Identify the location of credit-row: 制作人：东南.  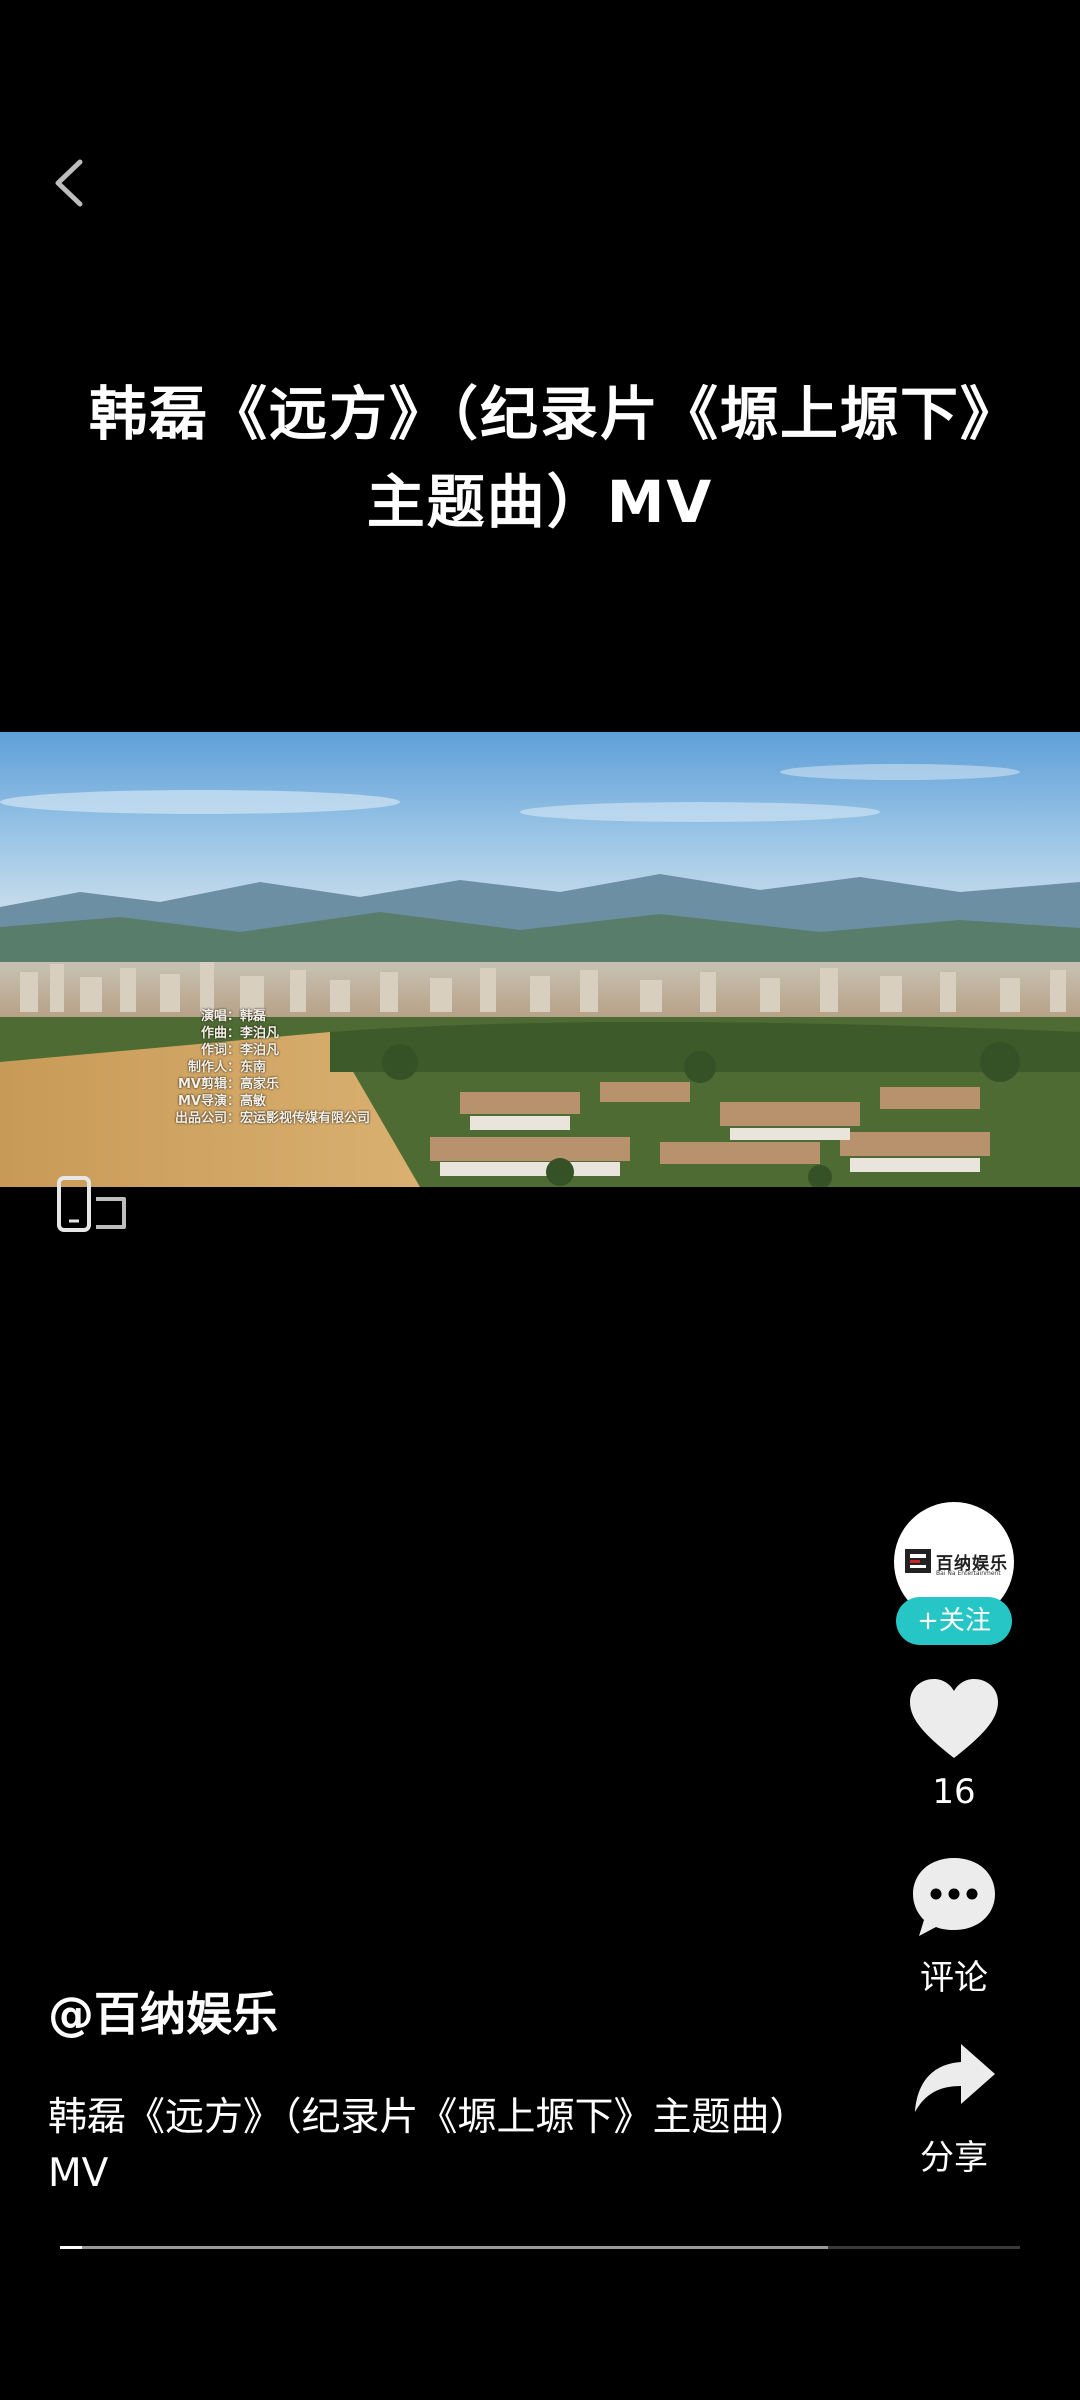
(260, 1067).